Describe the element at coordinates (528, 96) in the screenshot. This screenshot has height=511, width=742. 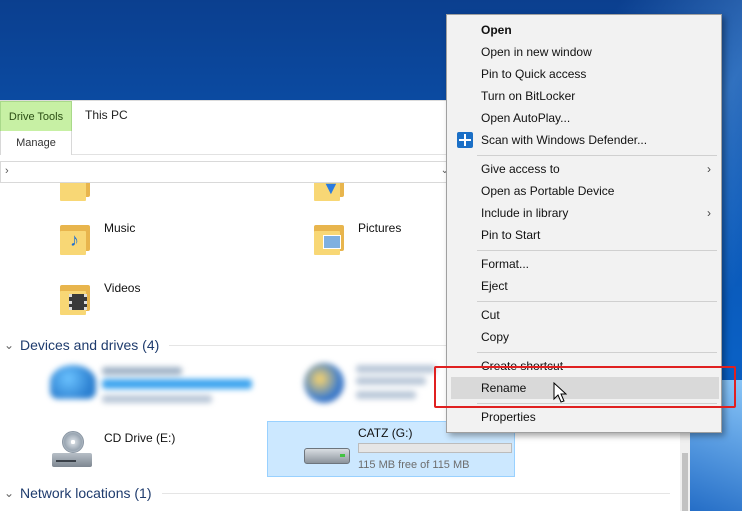
I see `menu-item-label: Turn on BitLocker` at that location.